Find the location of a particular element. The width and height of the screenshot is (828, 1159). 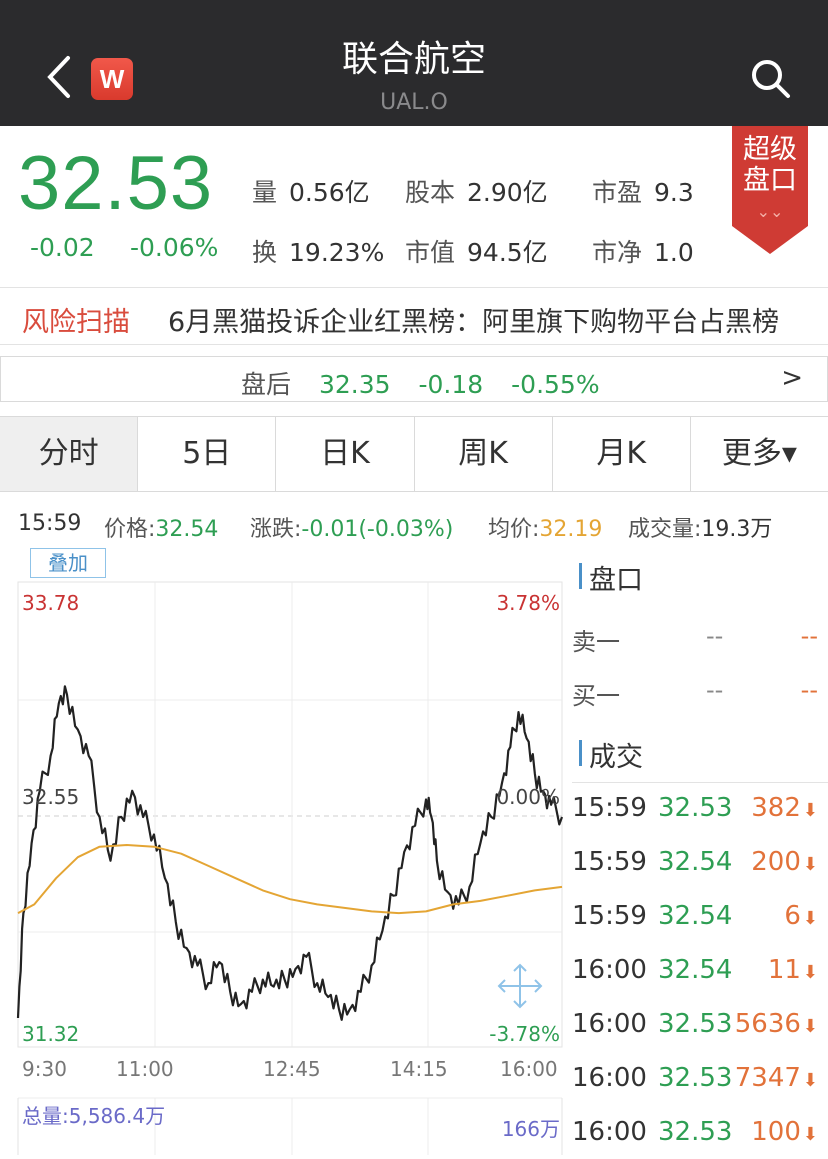

top-nav-bar: W 联合航空 UAL.O is located at coordinates (414, 63).